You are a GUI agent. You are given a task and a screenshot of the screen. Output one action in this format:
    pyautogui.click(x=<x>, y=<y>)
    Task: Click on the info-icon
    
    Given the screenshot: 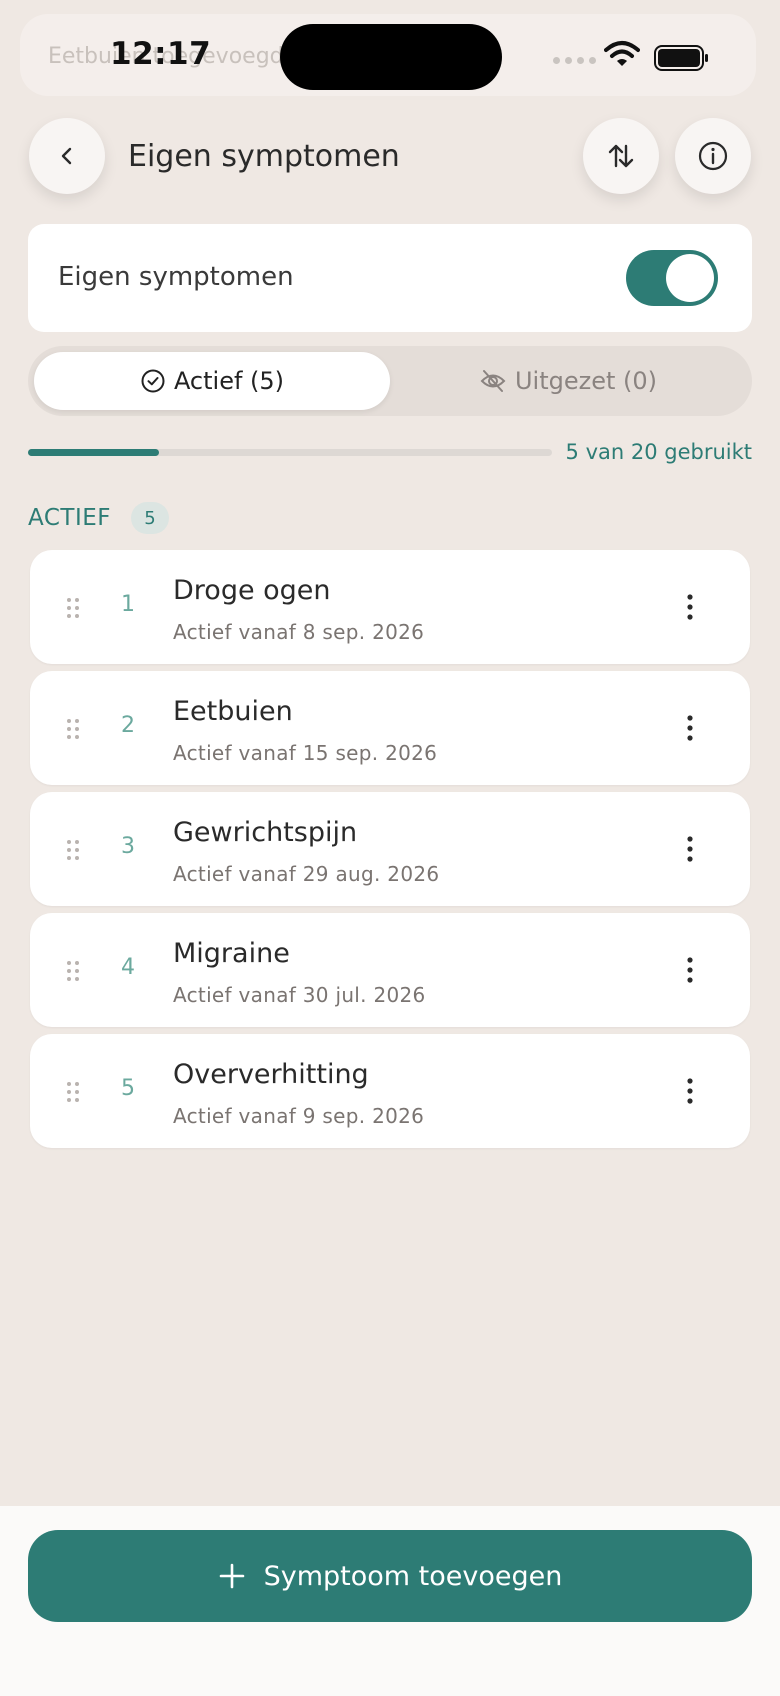 What is the action you would take?
    pyautogui.click(x=713, y=156)
    